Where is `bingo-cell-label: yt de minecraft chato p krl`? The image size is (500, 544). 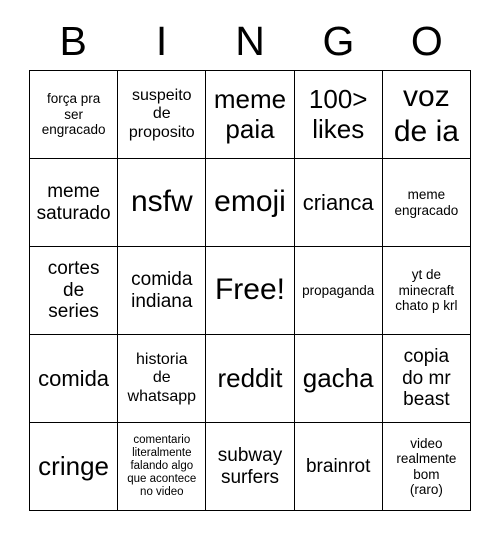 bingo-cell-label: yt de minecraft chato p krl is located at coordinates (426, 290).